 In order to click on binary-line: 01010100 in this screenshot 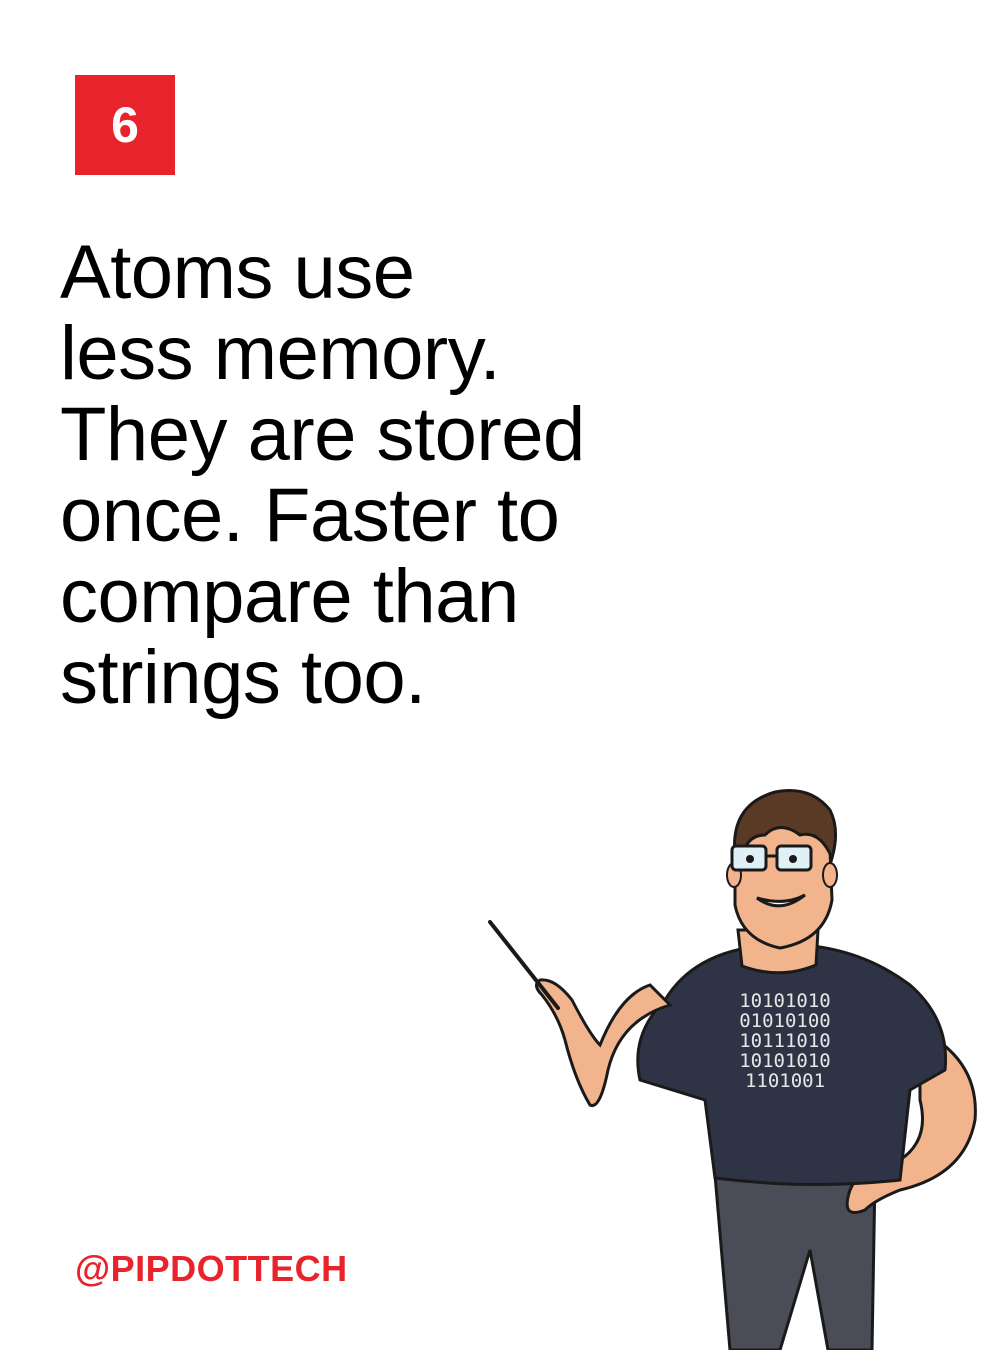, I will do `click(785, 1021)`.